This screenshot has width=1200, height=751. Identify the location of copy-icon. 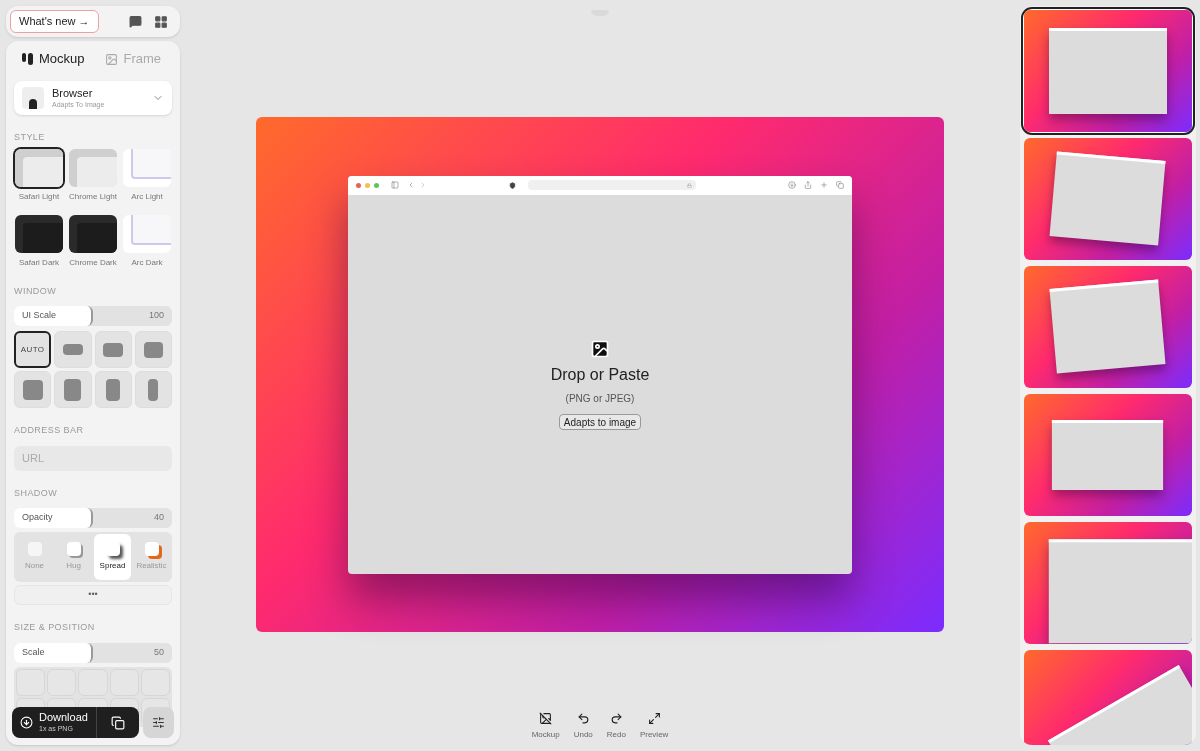
(117, 722).